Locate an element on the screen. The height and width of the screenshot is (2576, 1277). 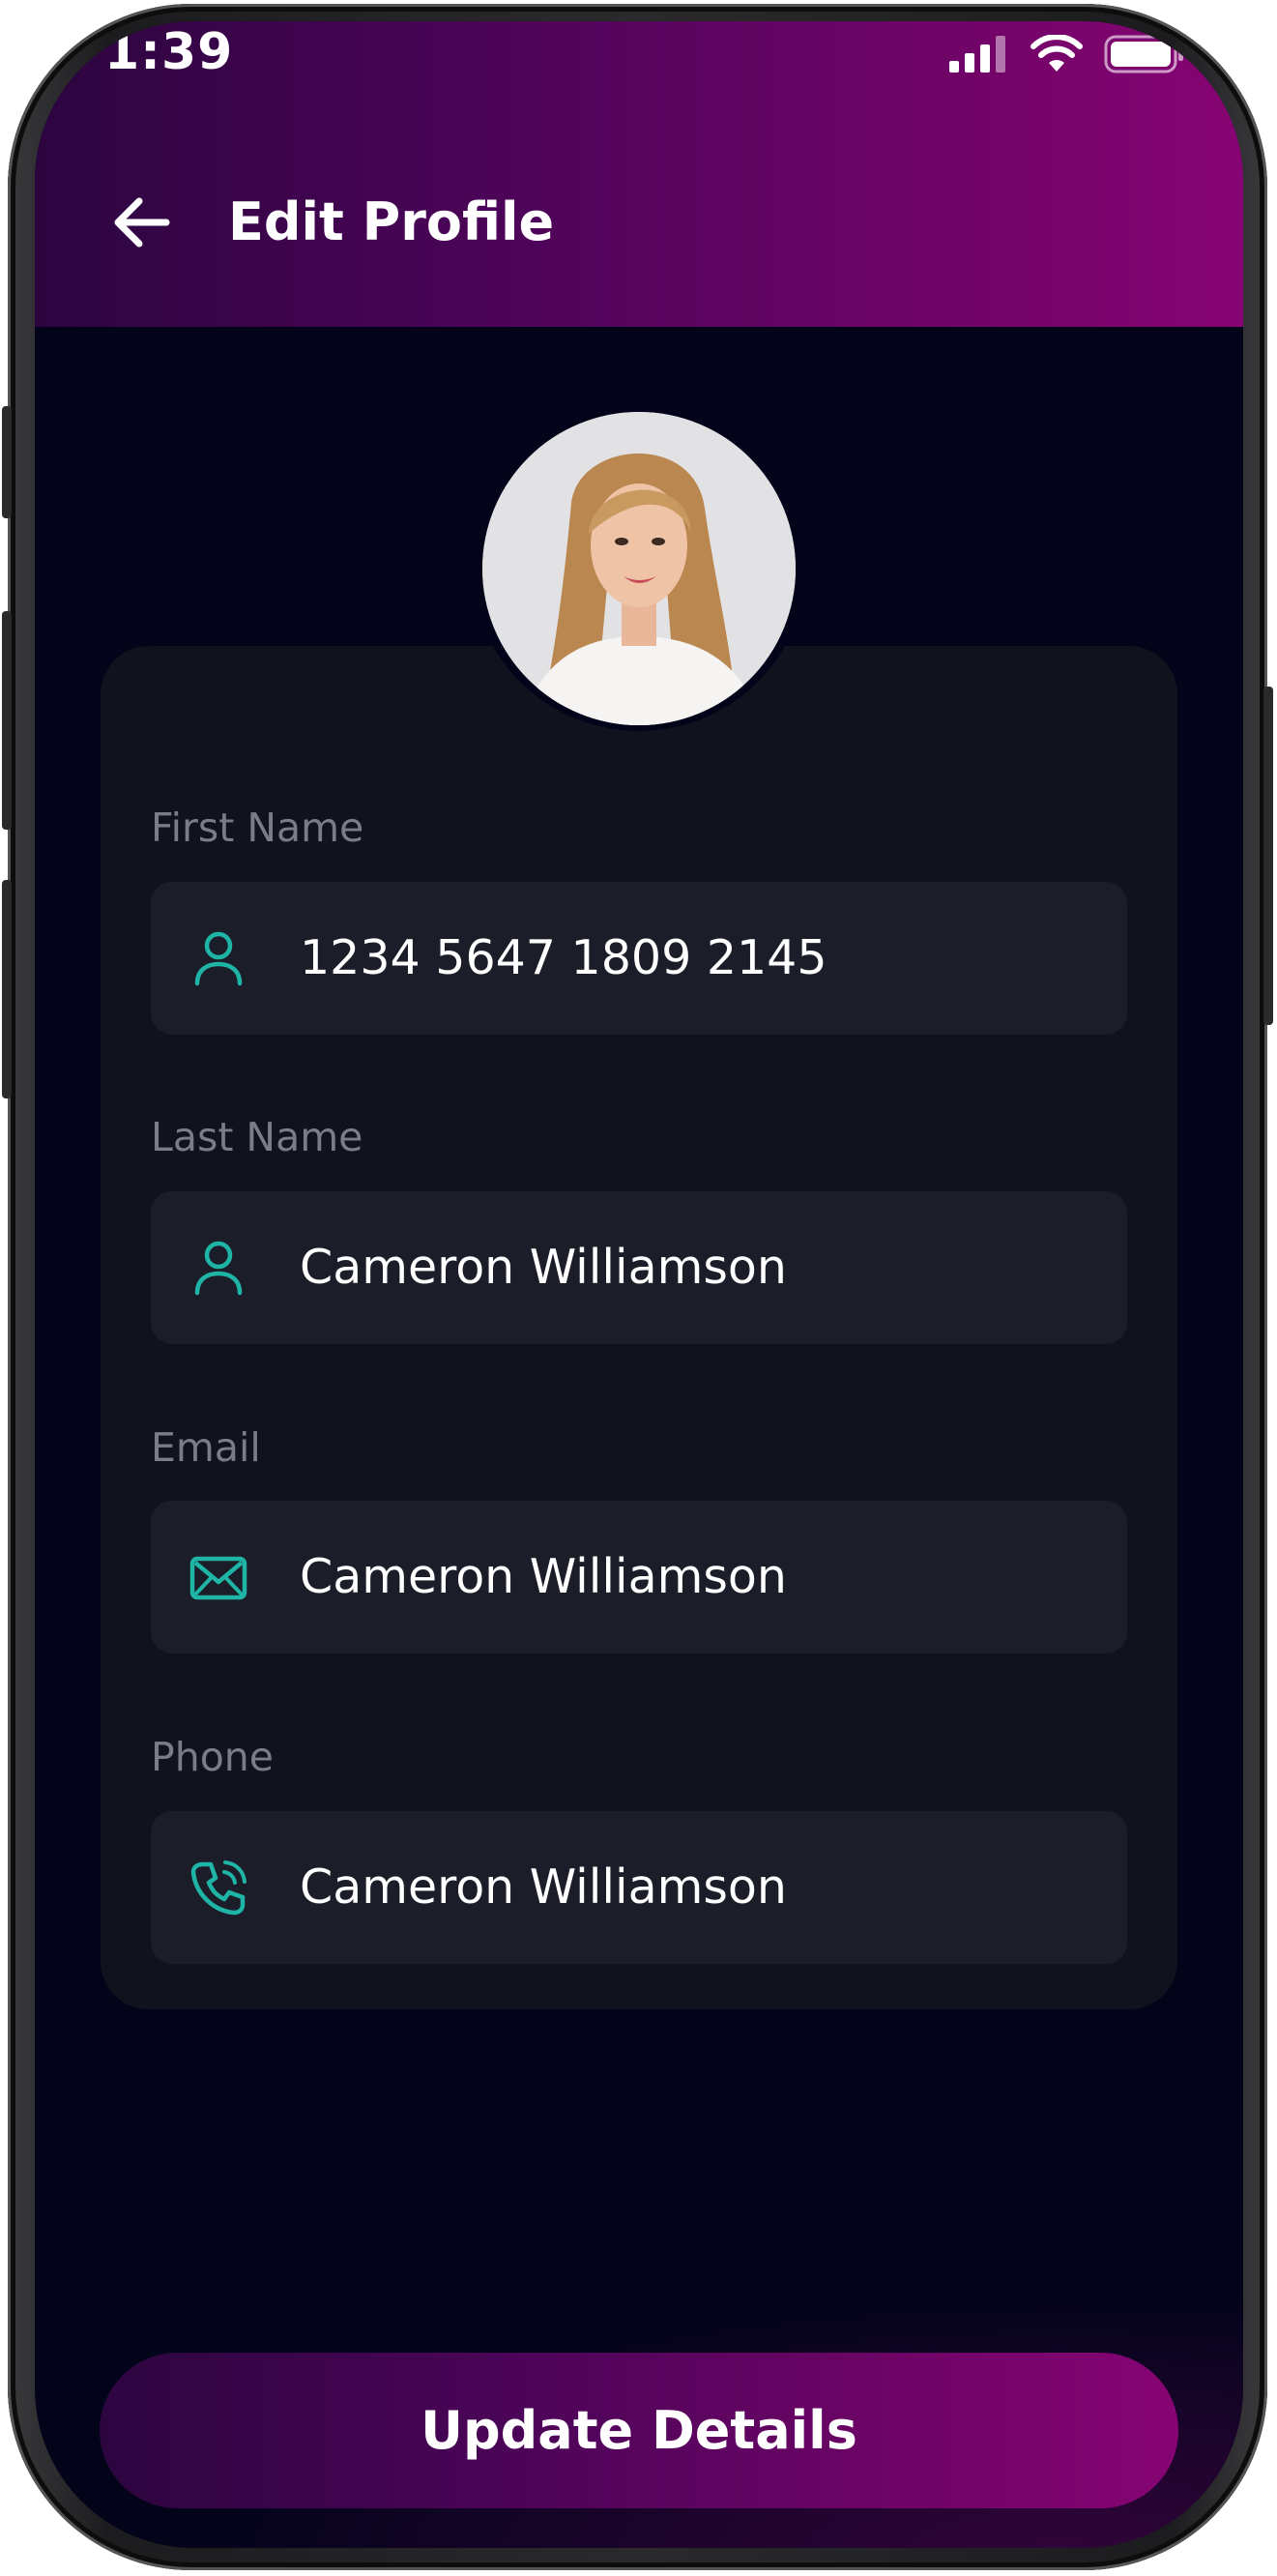
phone-value: Cameron Williamson is located at coordinates (543, 1887).